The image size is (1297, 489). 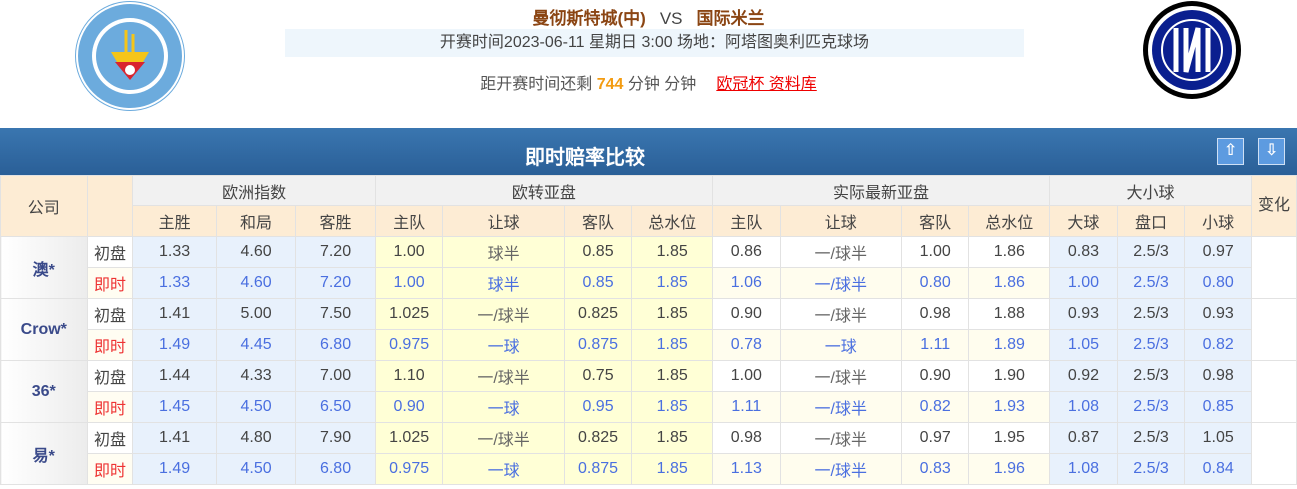 I want to click on odds-cell: 0.78, so click(x=746, y=345).